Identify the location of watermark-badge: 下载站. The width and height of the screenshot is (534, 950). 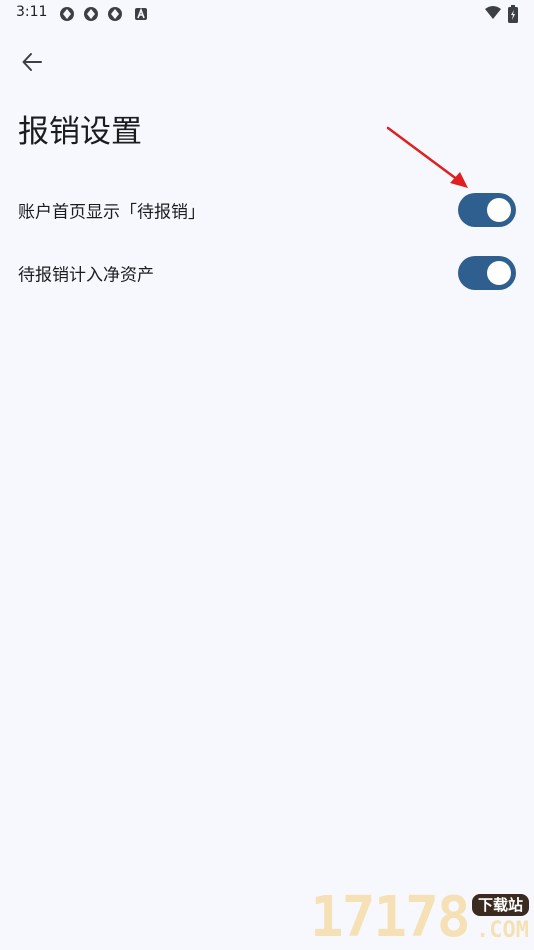
(501, 905).